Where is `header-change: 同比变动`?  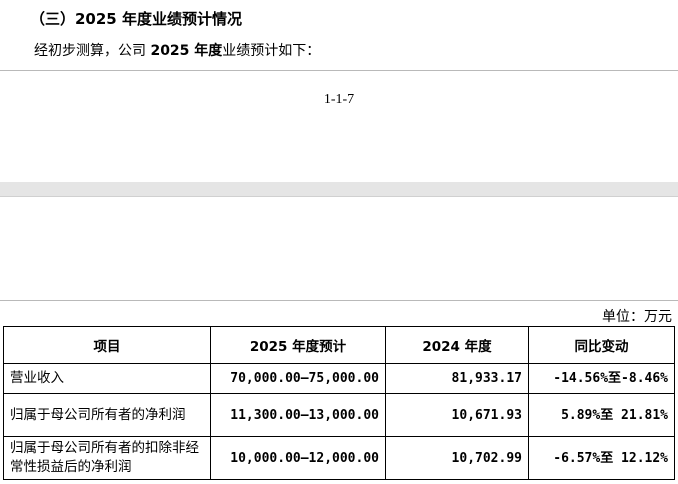 header-change: 同比变动 is located at coordinates (601, 345).